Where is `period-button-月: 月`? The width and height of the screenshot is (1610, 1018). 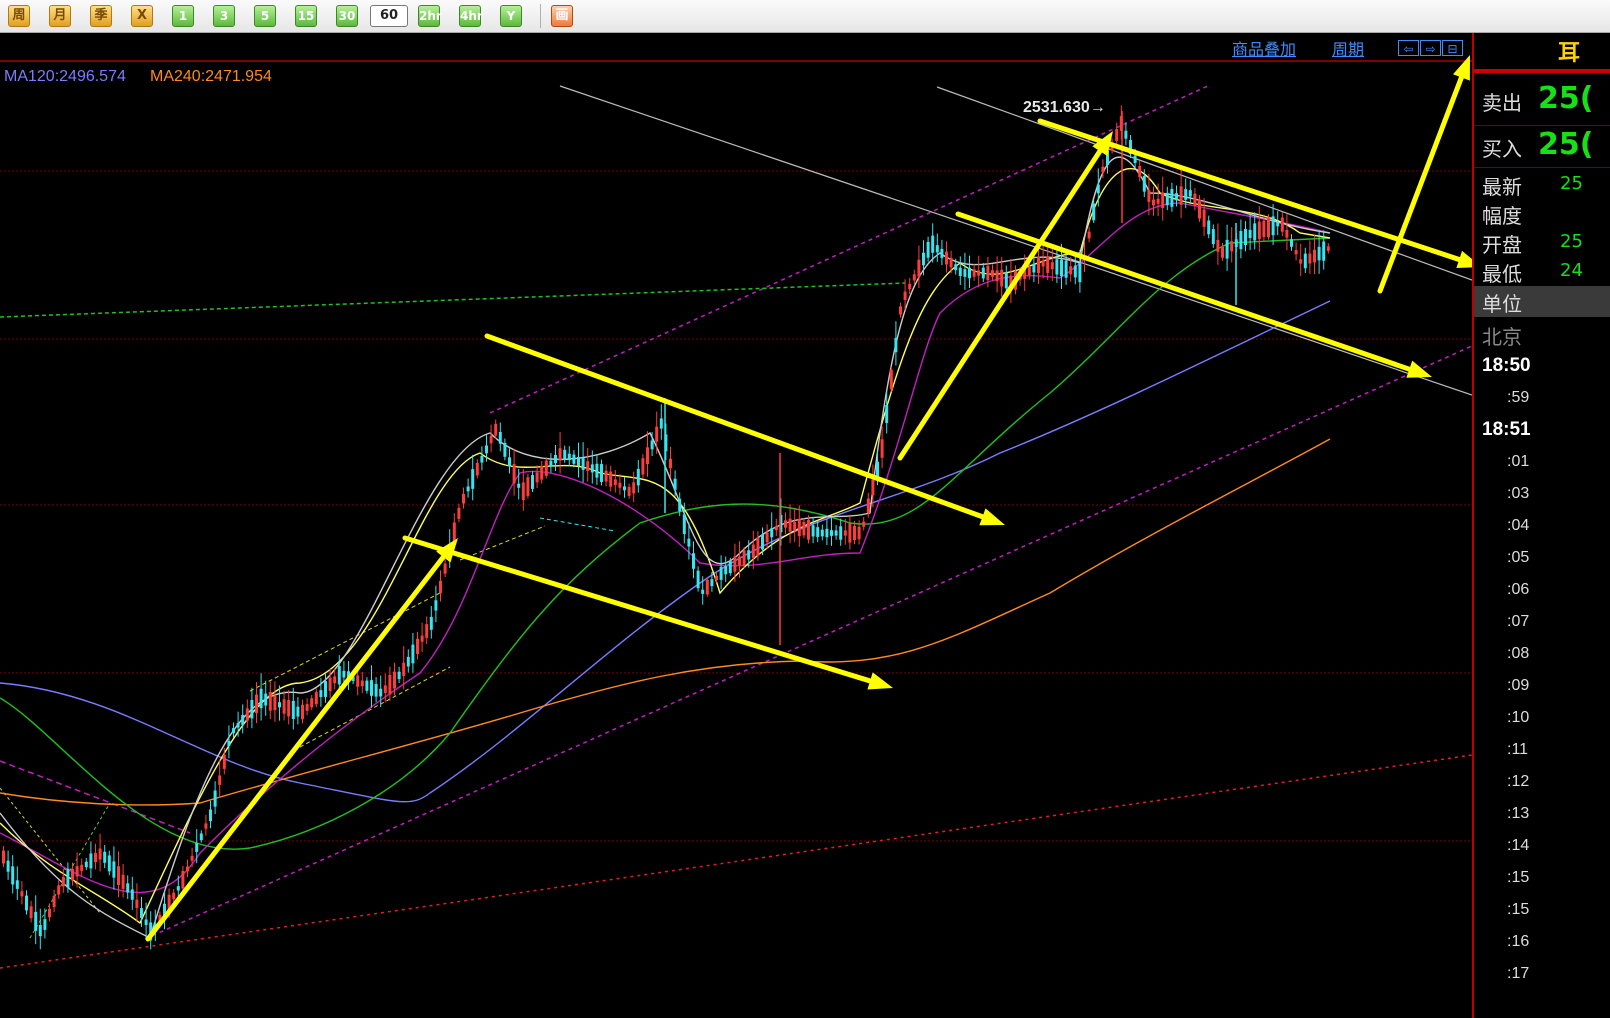
period-button-月: 月 is located at coordinates (60, 16).